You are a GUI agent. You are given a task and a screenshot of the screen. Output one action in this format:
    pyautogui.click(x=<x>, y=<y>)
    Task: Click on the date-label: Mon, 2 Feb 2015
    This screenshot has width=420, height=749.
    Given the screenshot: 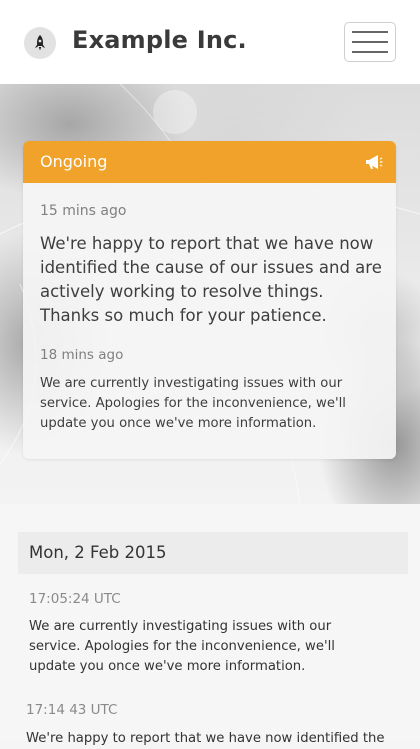 What is the action you would take?
    pyautogui.click(x=98, y=552)
    